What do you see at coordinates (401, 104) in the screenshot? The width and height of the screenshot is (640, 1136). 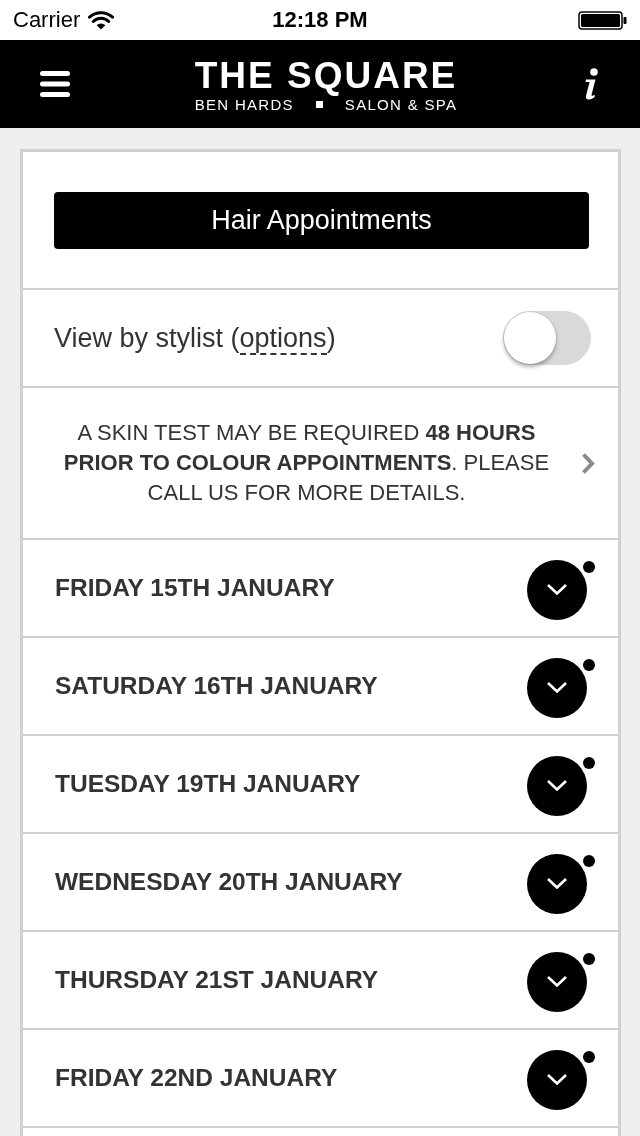 I see `logo-subtitle: SALON & SPA` at bounding box center [401, 104].